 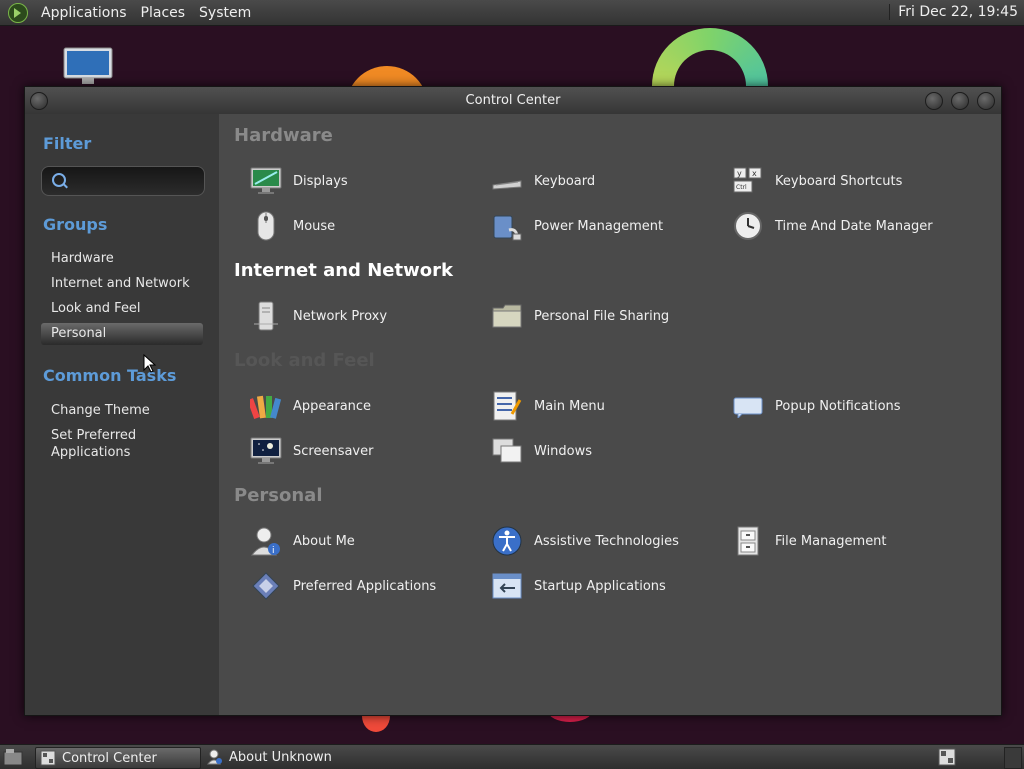 What do you see at coordinates (126, 444) in the screenshot?
I see `task-set-preferred-applications: Set Preferred Applications` at bounding box center [126, 444].